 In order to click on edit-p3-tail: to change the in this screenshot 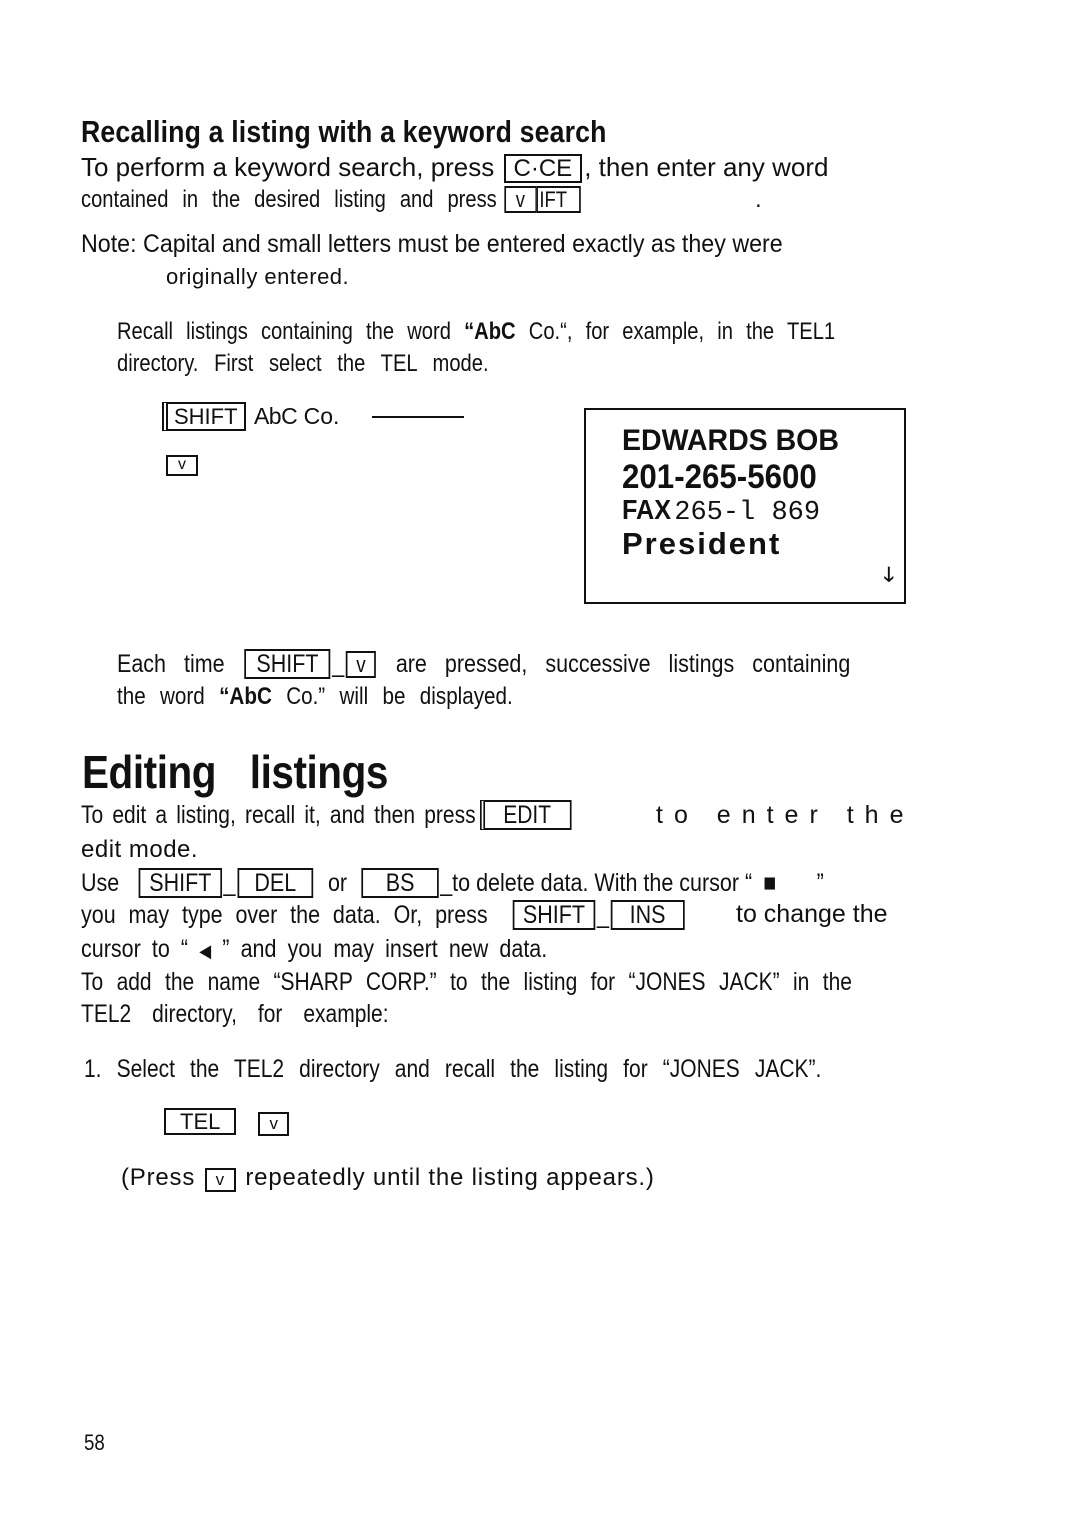, I will do `click(812, 914)`.